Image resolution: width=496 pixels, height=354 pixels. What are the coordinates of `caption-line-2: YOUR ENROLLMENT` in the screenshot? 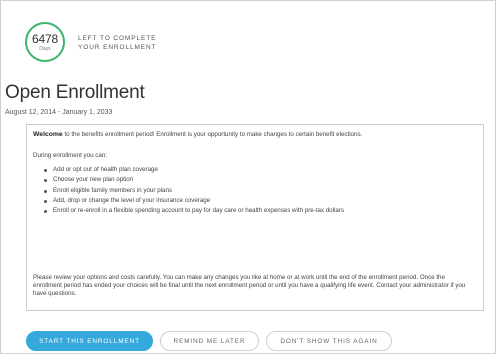 It's located at (117, 47).